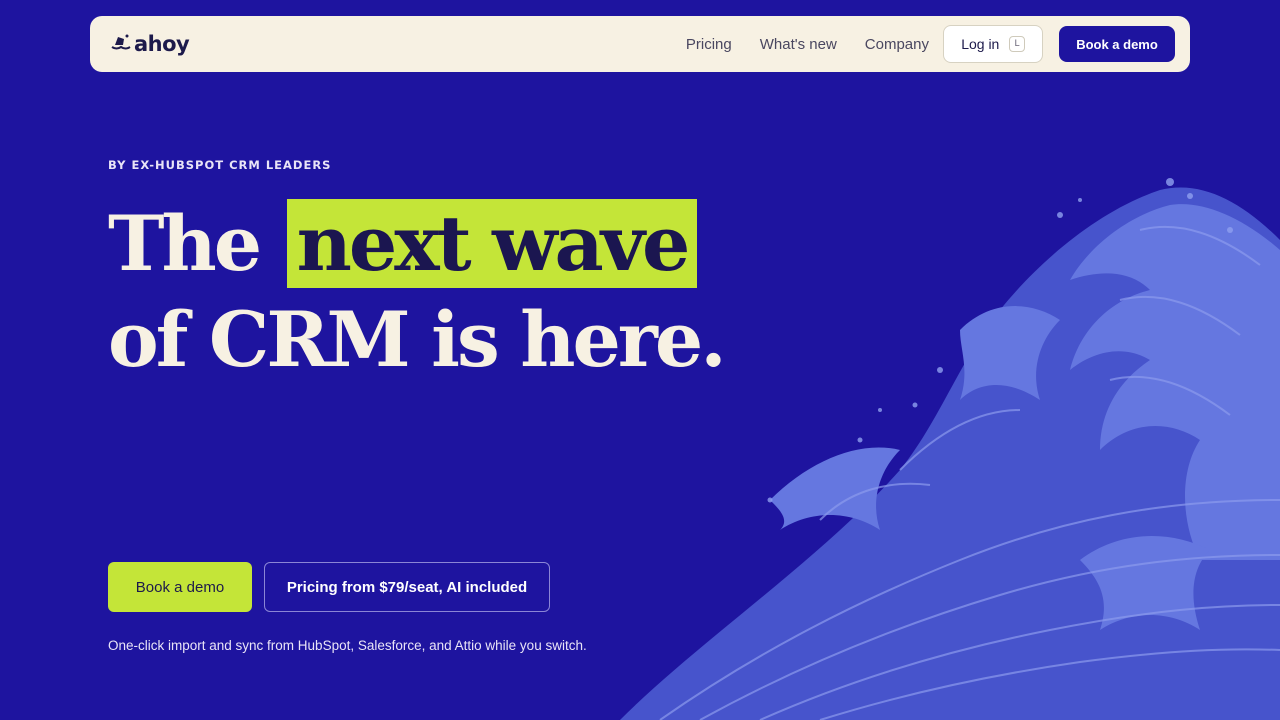  Describe the element at coordinates (492, 243) in the screenshot. I see `headline-highlight: next wave` at that location.